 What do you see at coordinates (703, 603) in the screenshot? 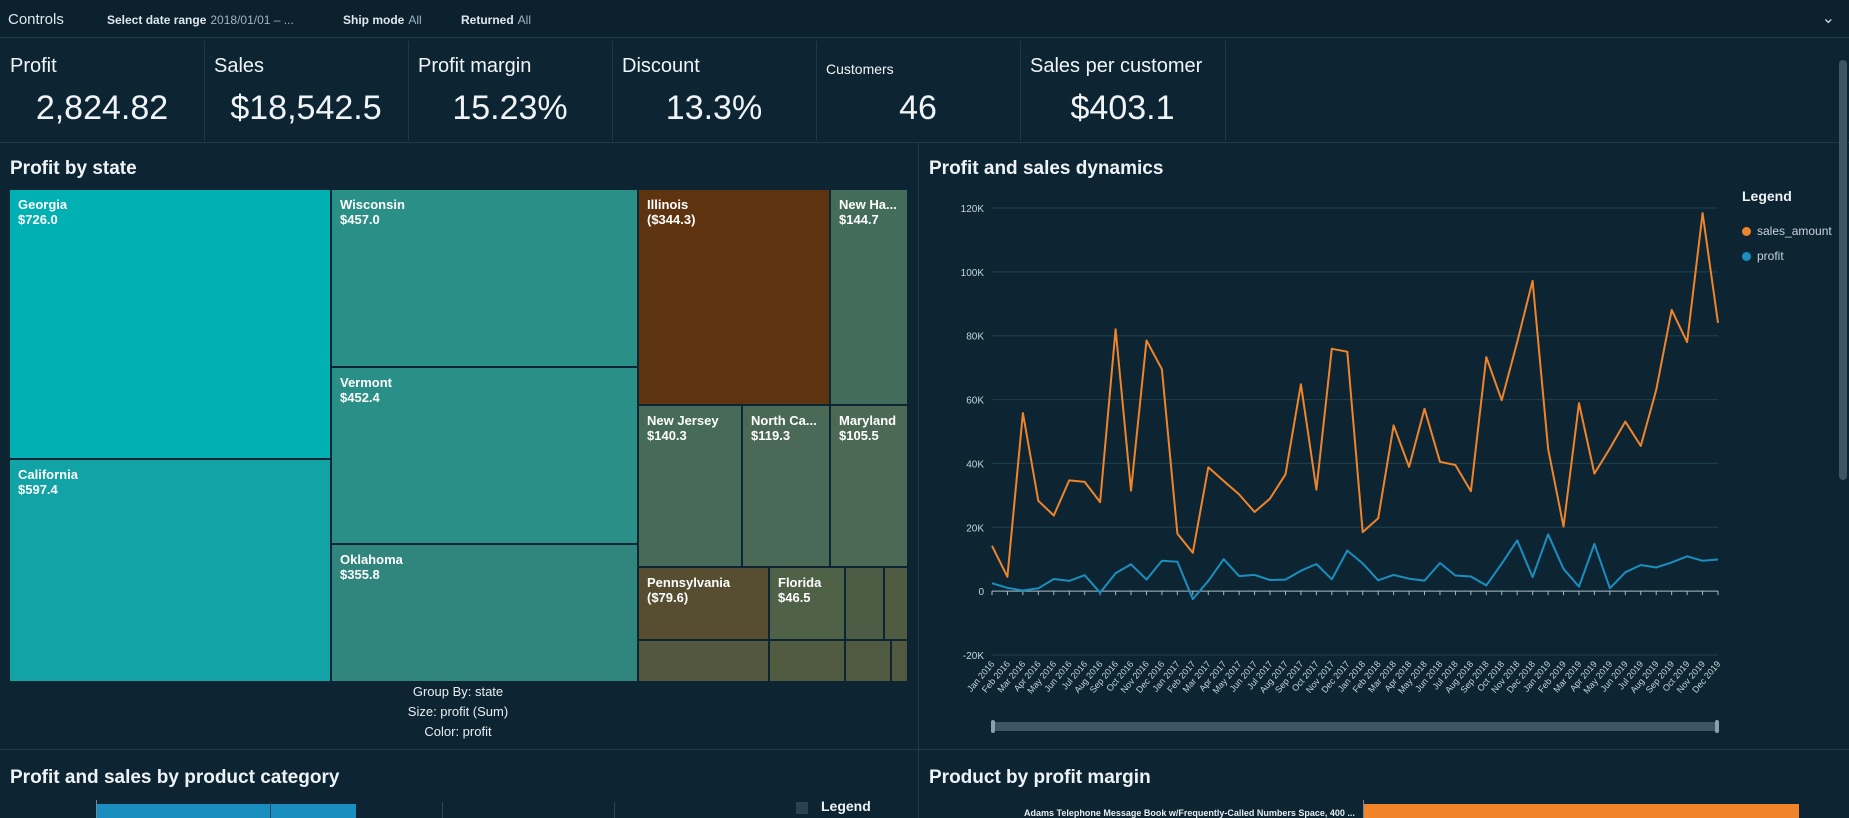
I see `treemap-cell: Pennsylvania ($79.6)` at bounding box center [703, 603].